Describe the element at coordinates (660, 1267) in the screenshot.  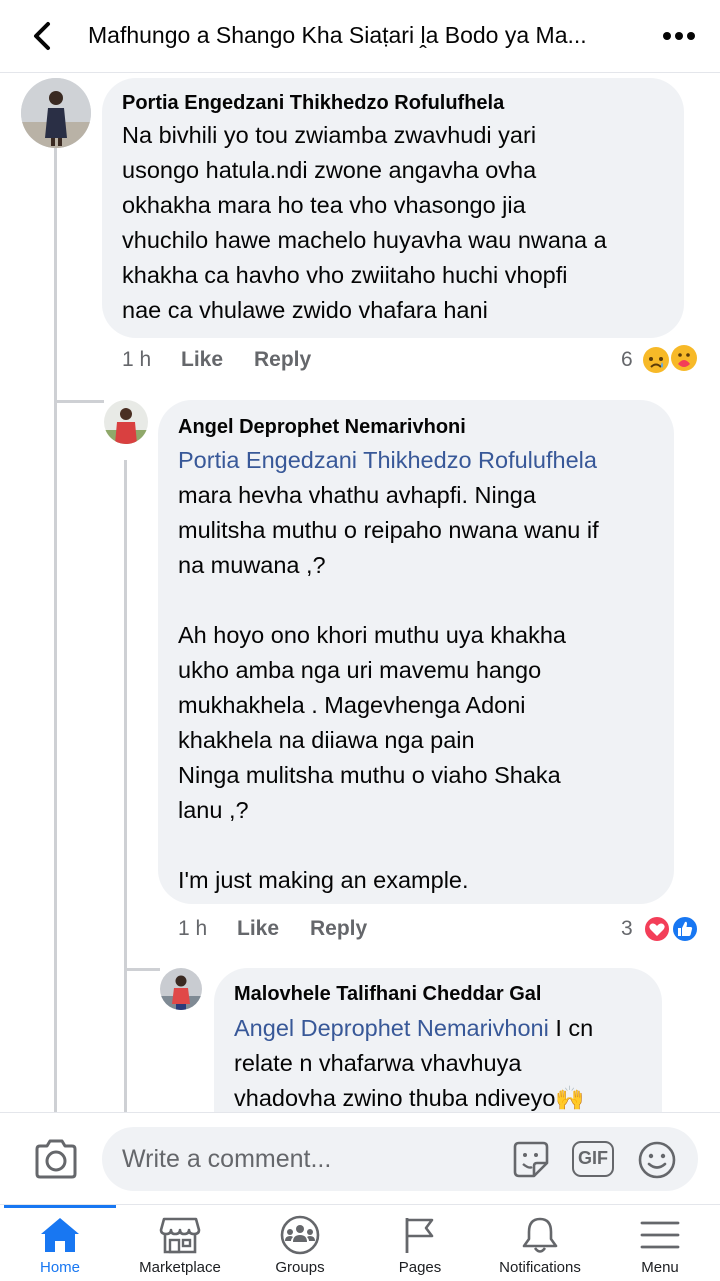
I see `tab-label: Menu` at that location.